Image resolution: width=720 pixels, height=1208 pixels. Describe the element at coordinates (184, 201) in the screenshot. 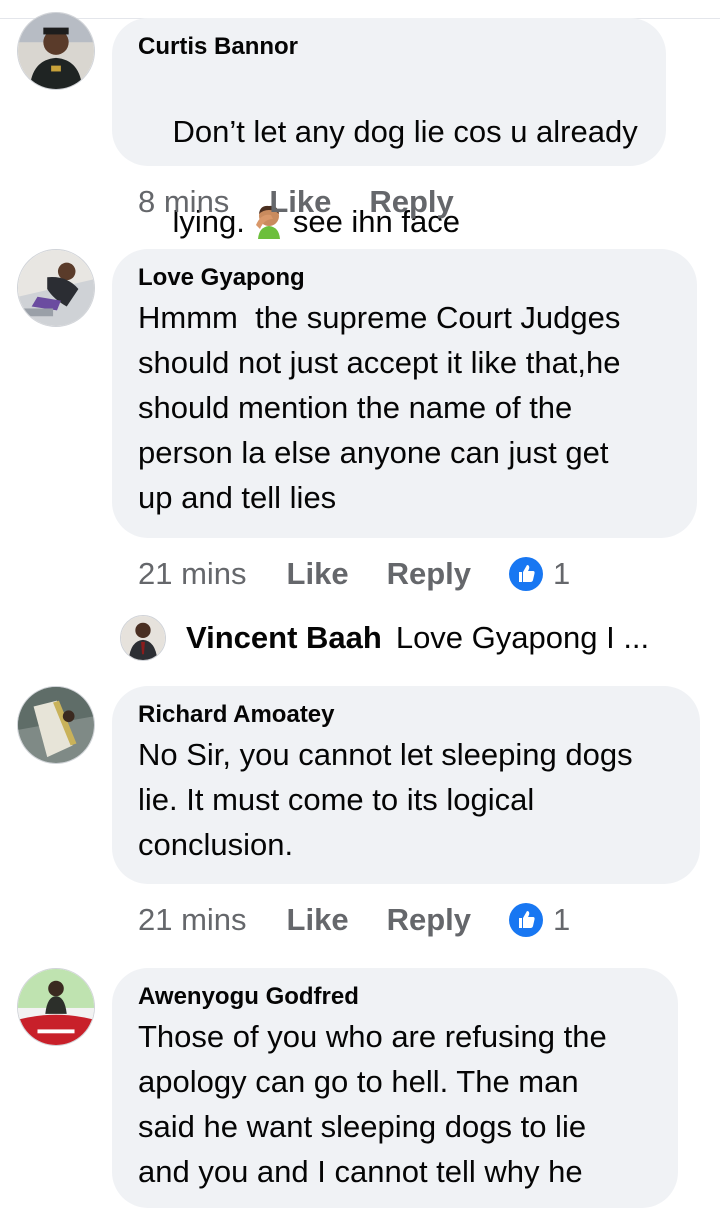

I see `comment-timestamp: 8 mins` at that location.